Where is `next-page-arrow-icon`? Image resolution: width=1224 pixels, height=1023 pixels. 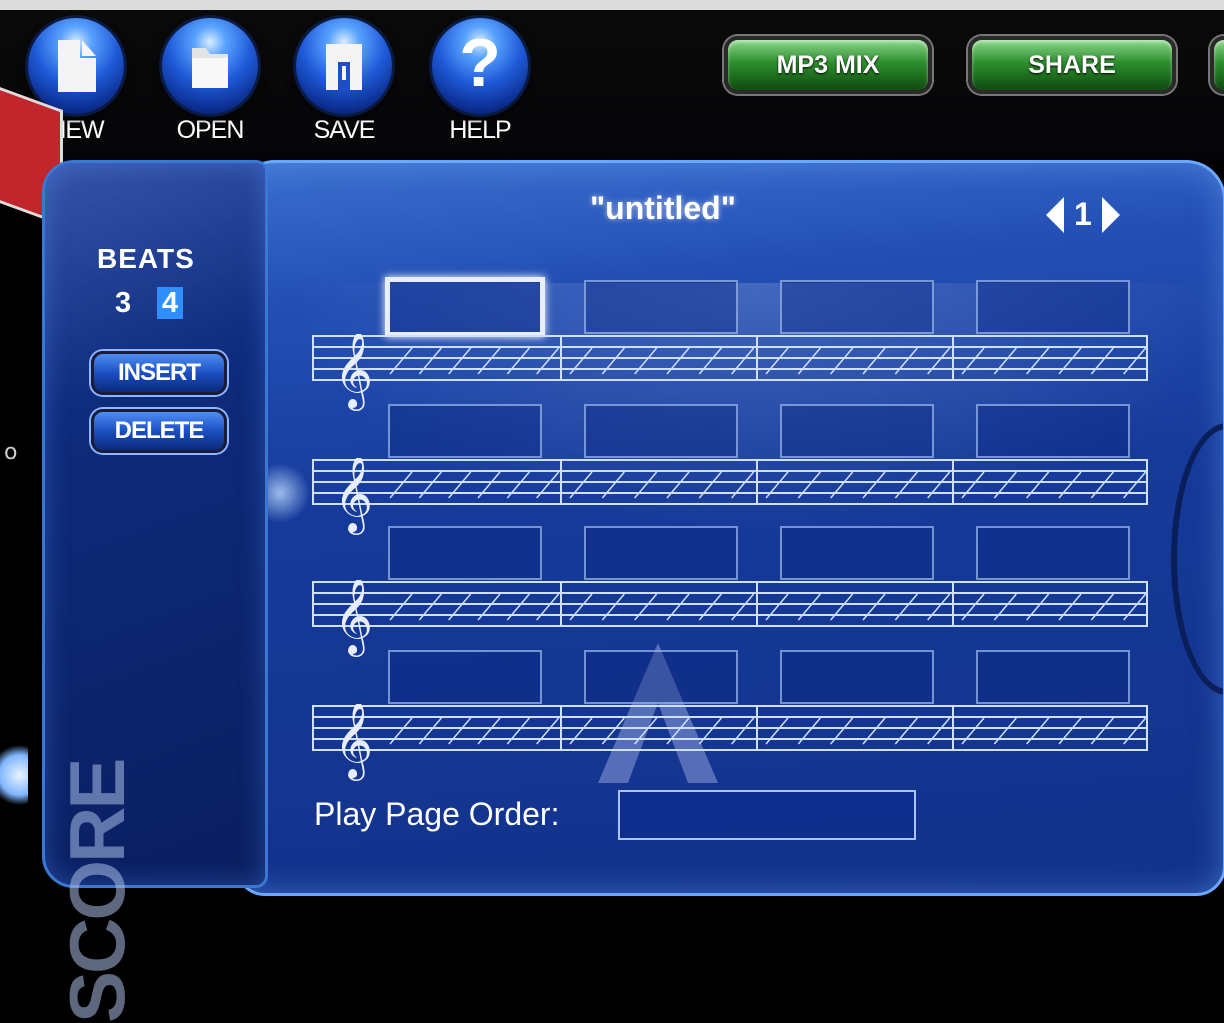
next-page-arrow-icon is located at coordinates (1110, 214).